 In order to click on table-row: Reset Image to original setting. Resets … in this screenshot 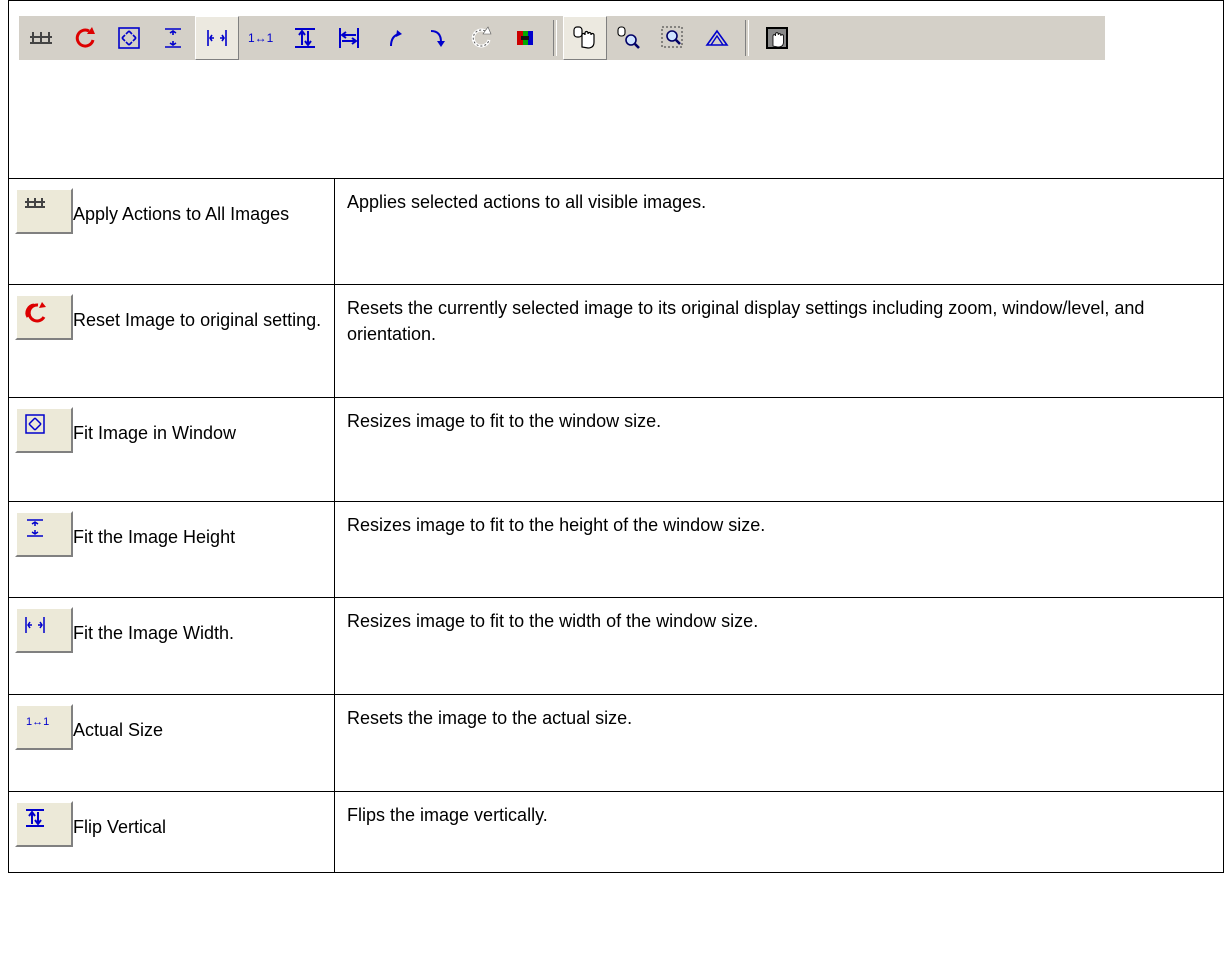, I will do `click(616, 341)`.